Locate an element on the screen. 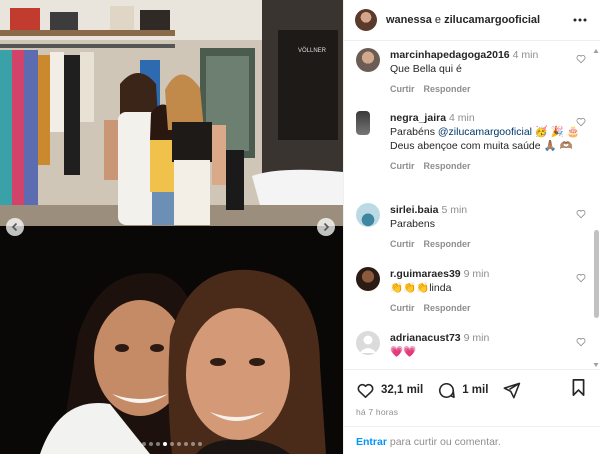 This screenshot has width=600, height=454. comment-count: 1 mil is located at coordinates (475, 390).